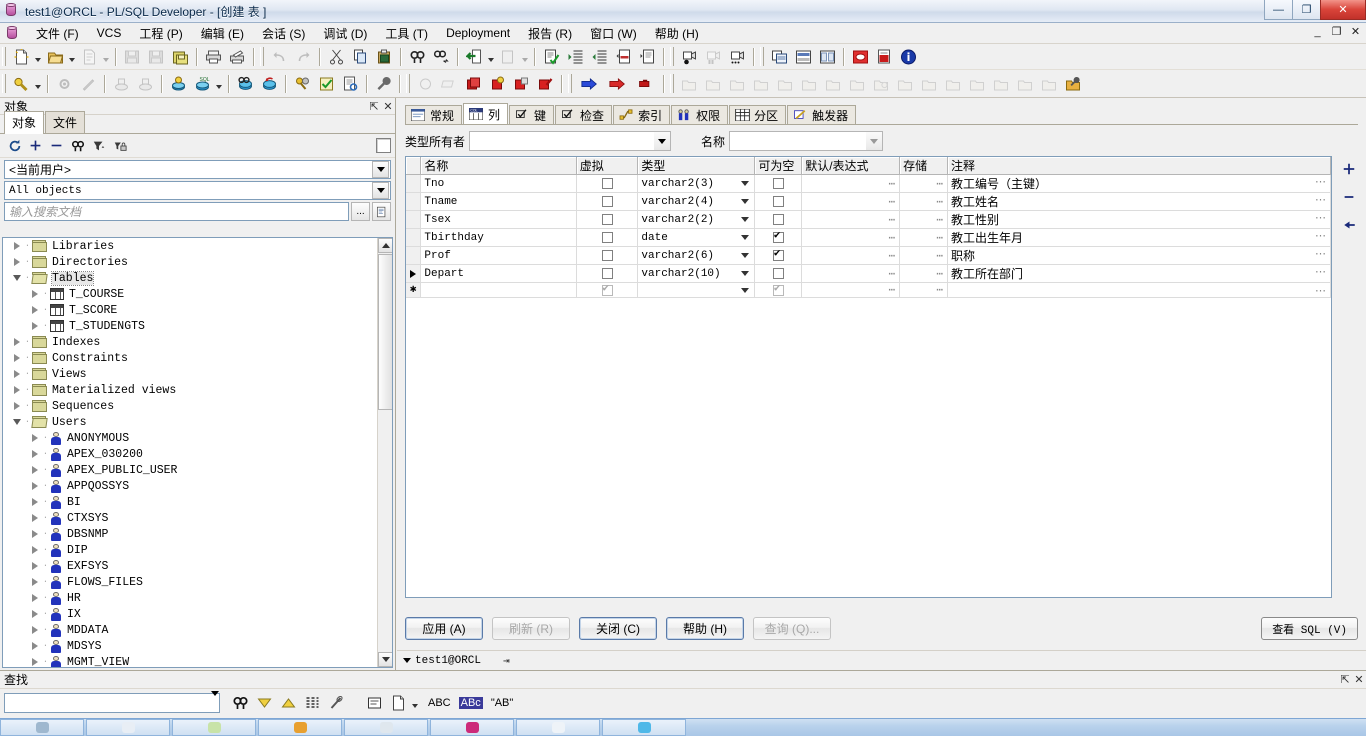 The width and height of the screenshot is (1366, 736). Describe the element at coordinates (190, 262) in the screenshot. I see `tree-item-directories: · Directories` at that location.